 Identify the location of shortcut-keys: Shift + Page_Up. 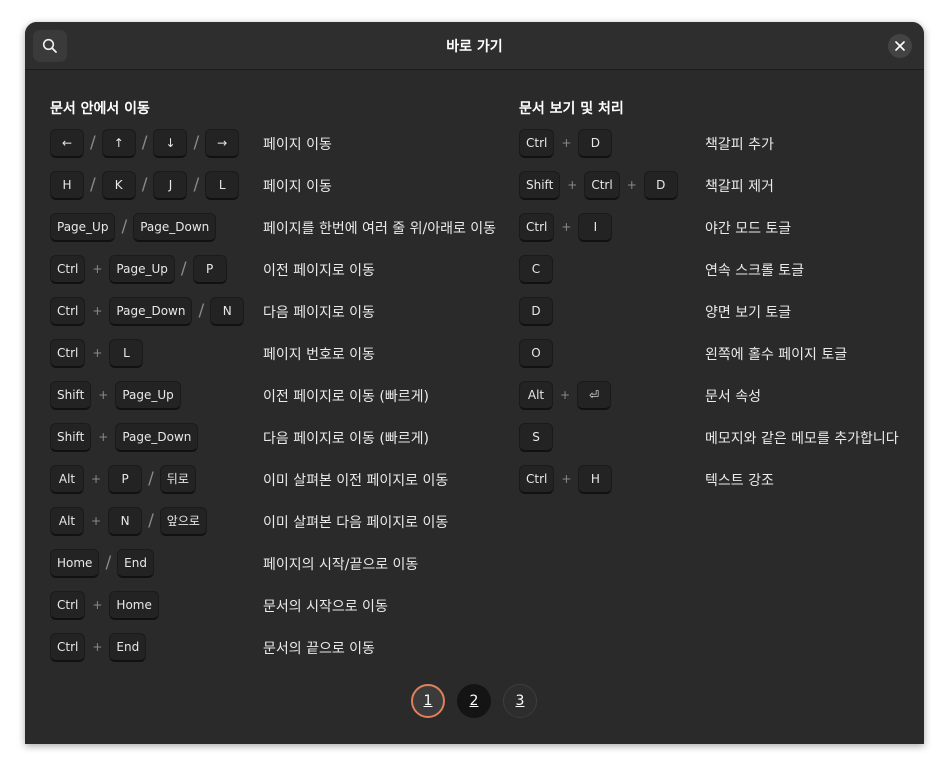
(115, 395).